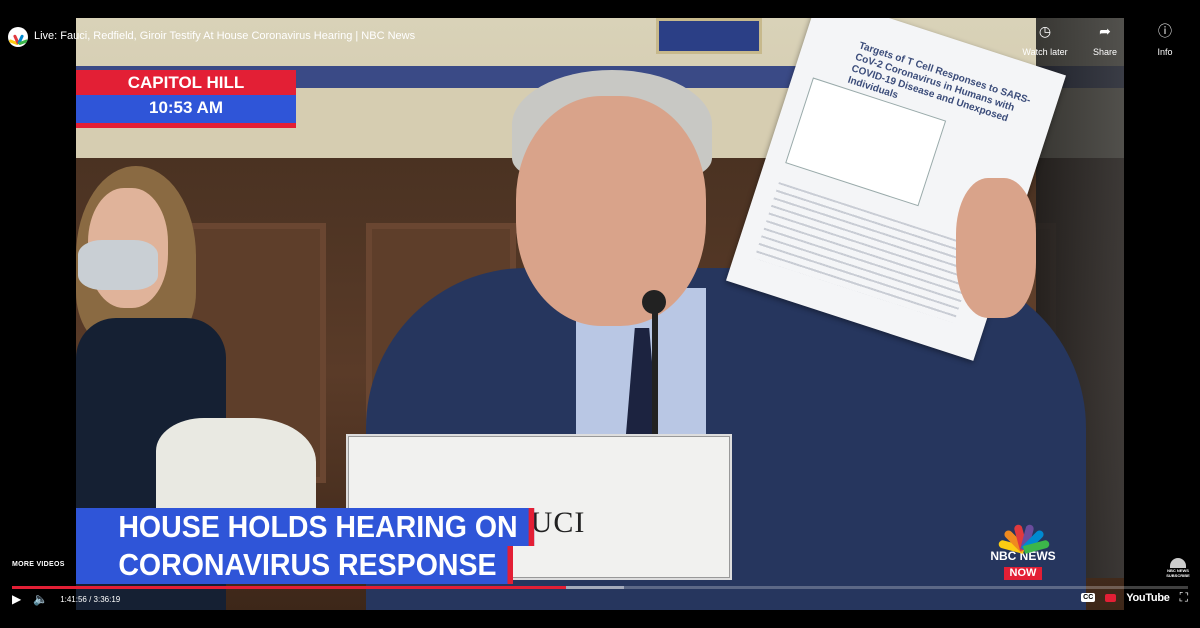 The image size is (1200, 628). I want to click on face-mask, so click(118, 265).